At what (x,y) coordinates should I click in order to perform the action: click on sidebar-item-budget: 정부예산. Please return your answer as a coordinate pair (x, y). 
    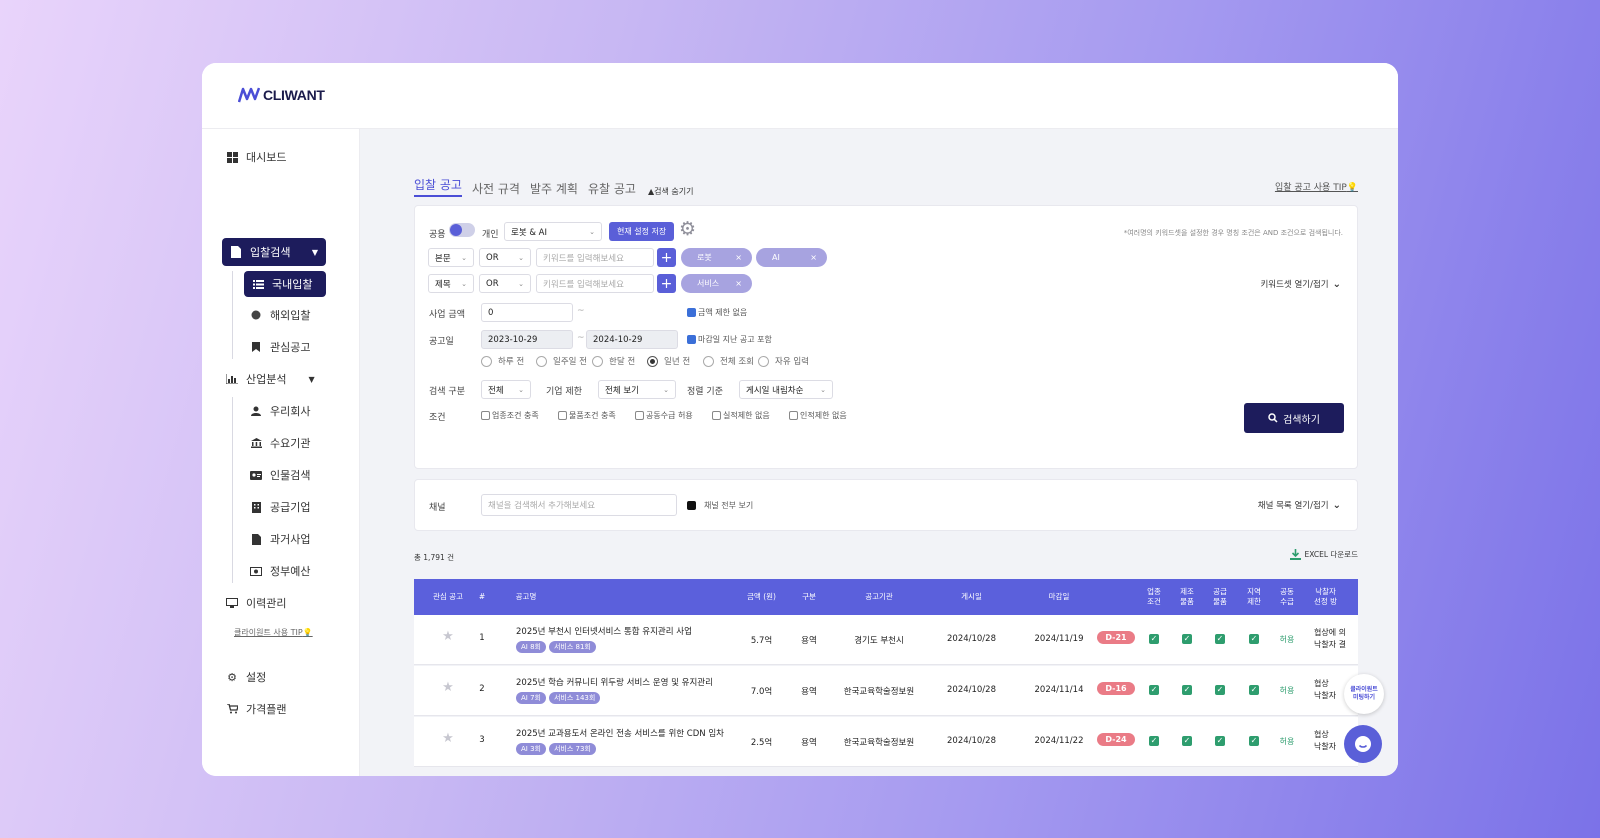
    Looking at the image, I should click on (280, 571).